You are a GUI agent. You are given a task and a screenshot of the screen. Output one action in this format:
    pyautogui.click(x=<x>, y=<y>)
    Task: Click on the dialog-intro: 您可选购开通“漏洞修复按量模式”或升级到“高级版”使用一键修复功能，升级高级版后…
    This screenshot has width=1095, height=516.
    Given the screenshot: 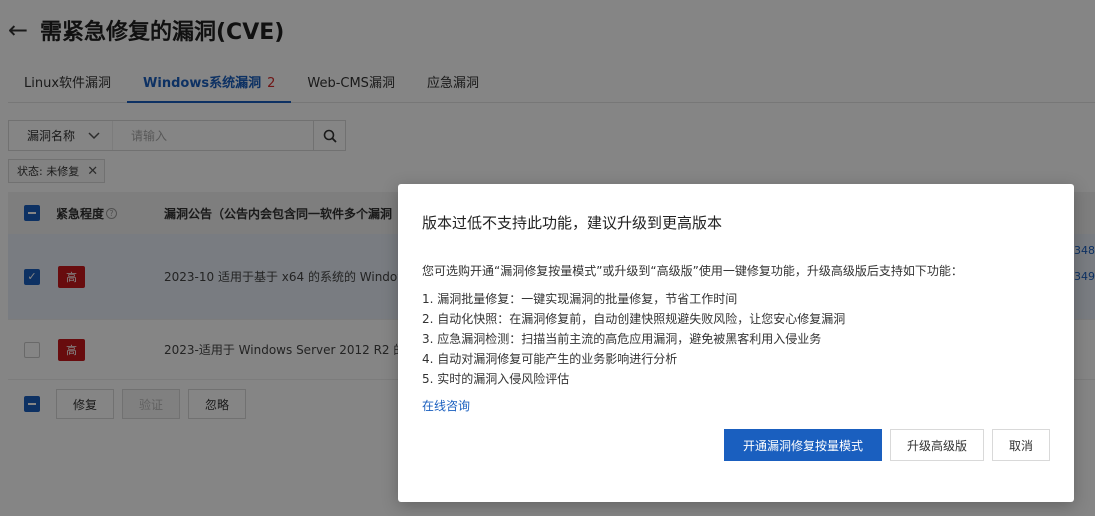 What is the action you would take?
    pyautogui.click(x=692, y=271)
    